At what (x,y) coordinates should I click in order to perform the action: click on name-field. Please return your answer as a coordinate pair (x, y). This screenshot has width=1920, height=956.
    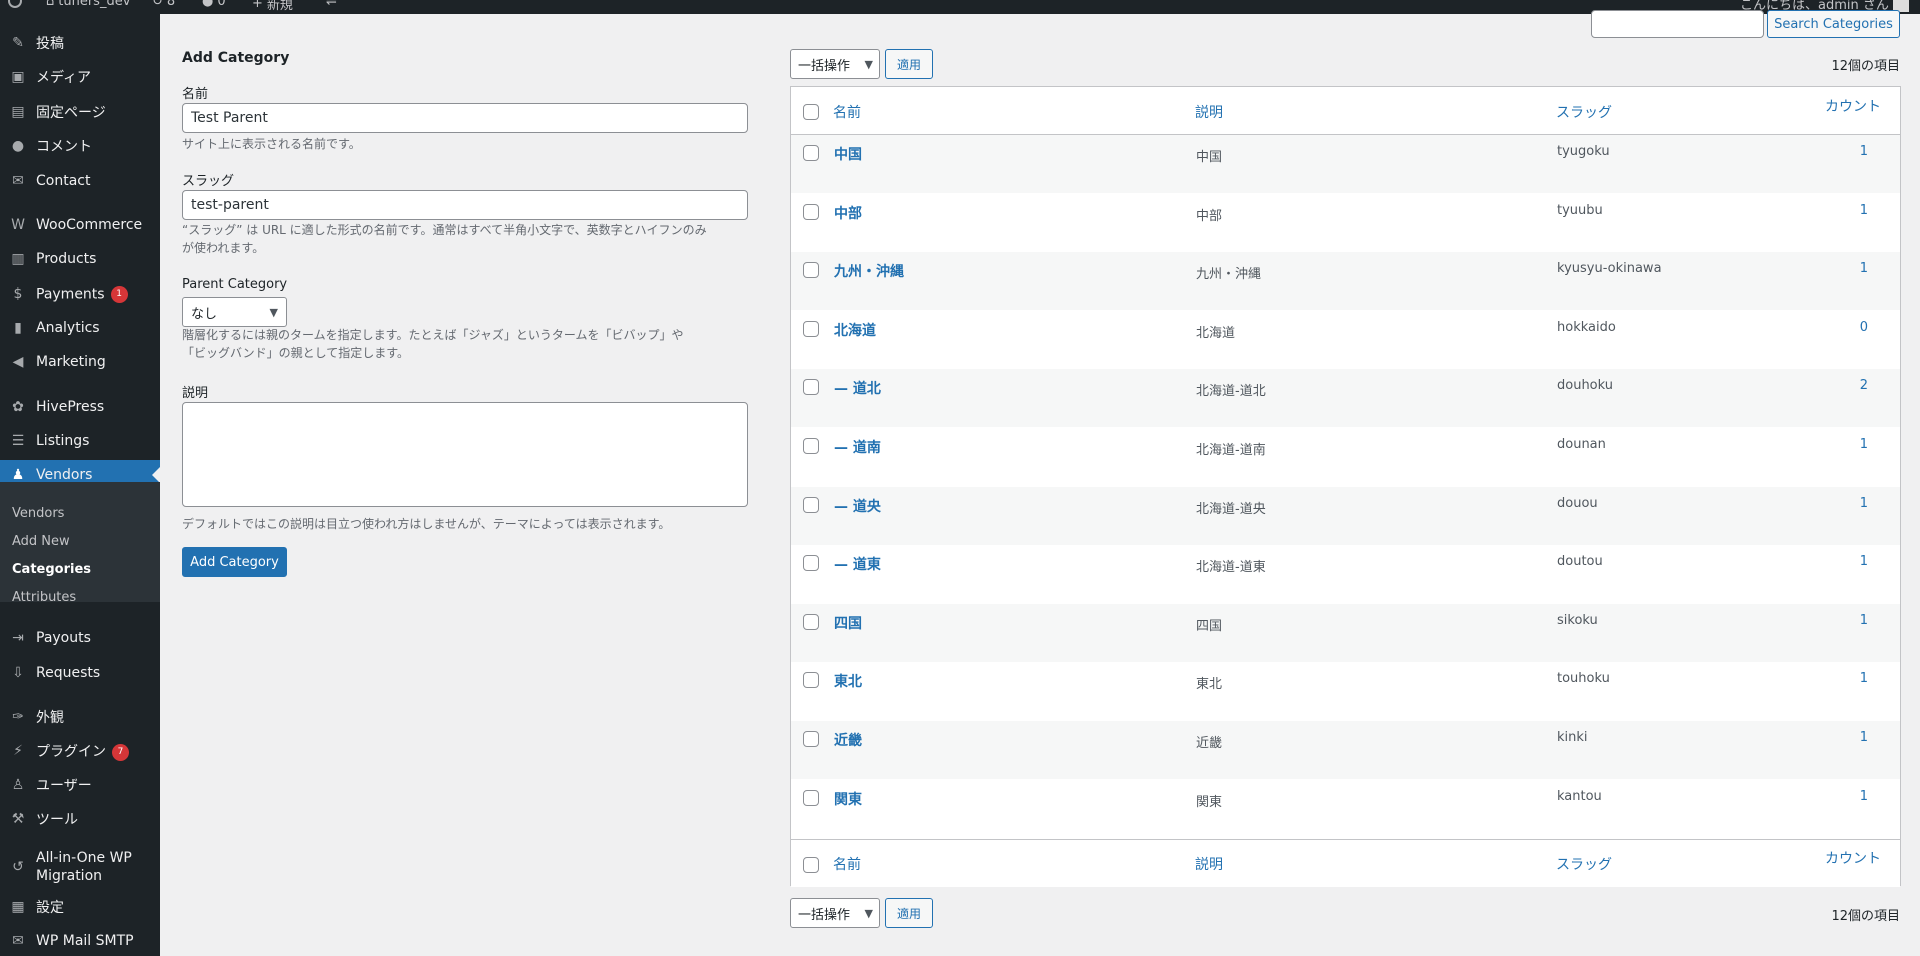
    Looking at the image, I should click on (465, 118).